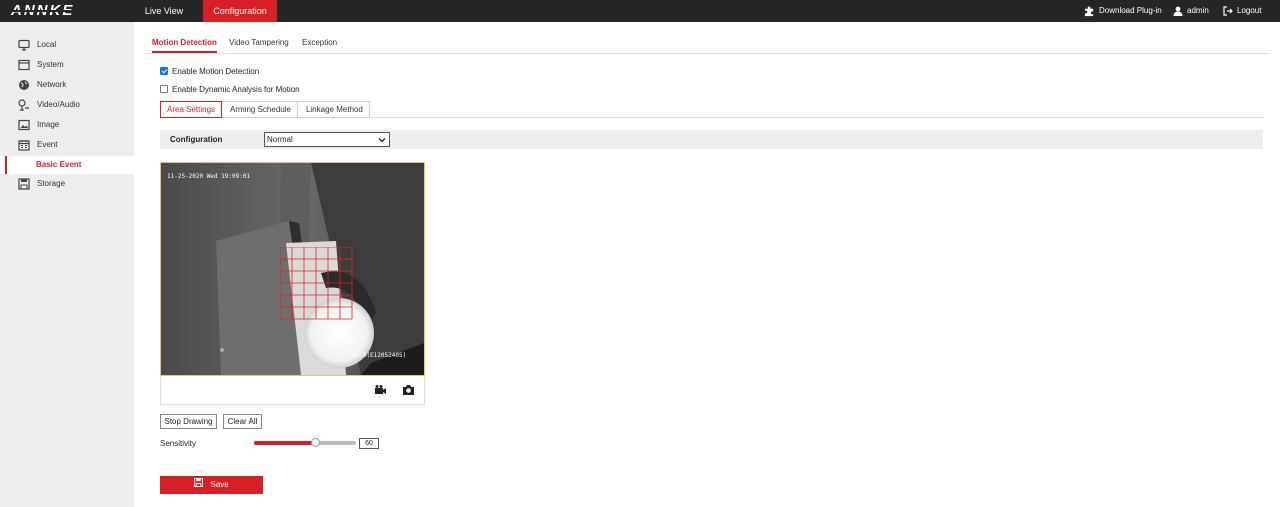  Describe the element at coordinates (24, 125) in the screenshot. I see `image-icon` at that location.